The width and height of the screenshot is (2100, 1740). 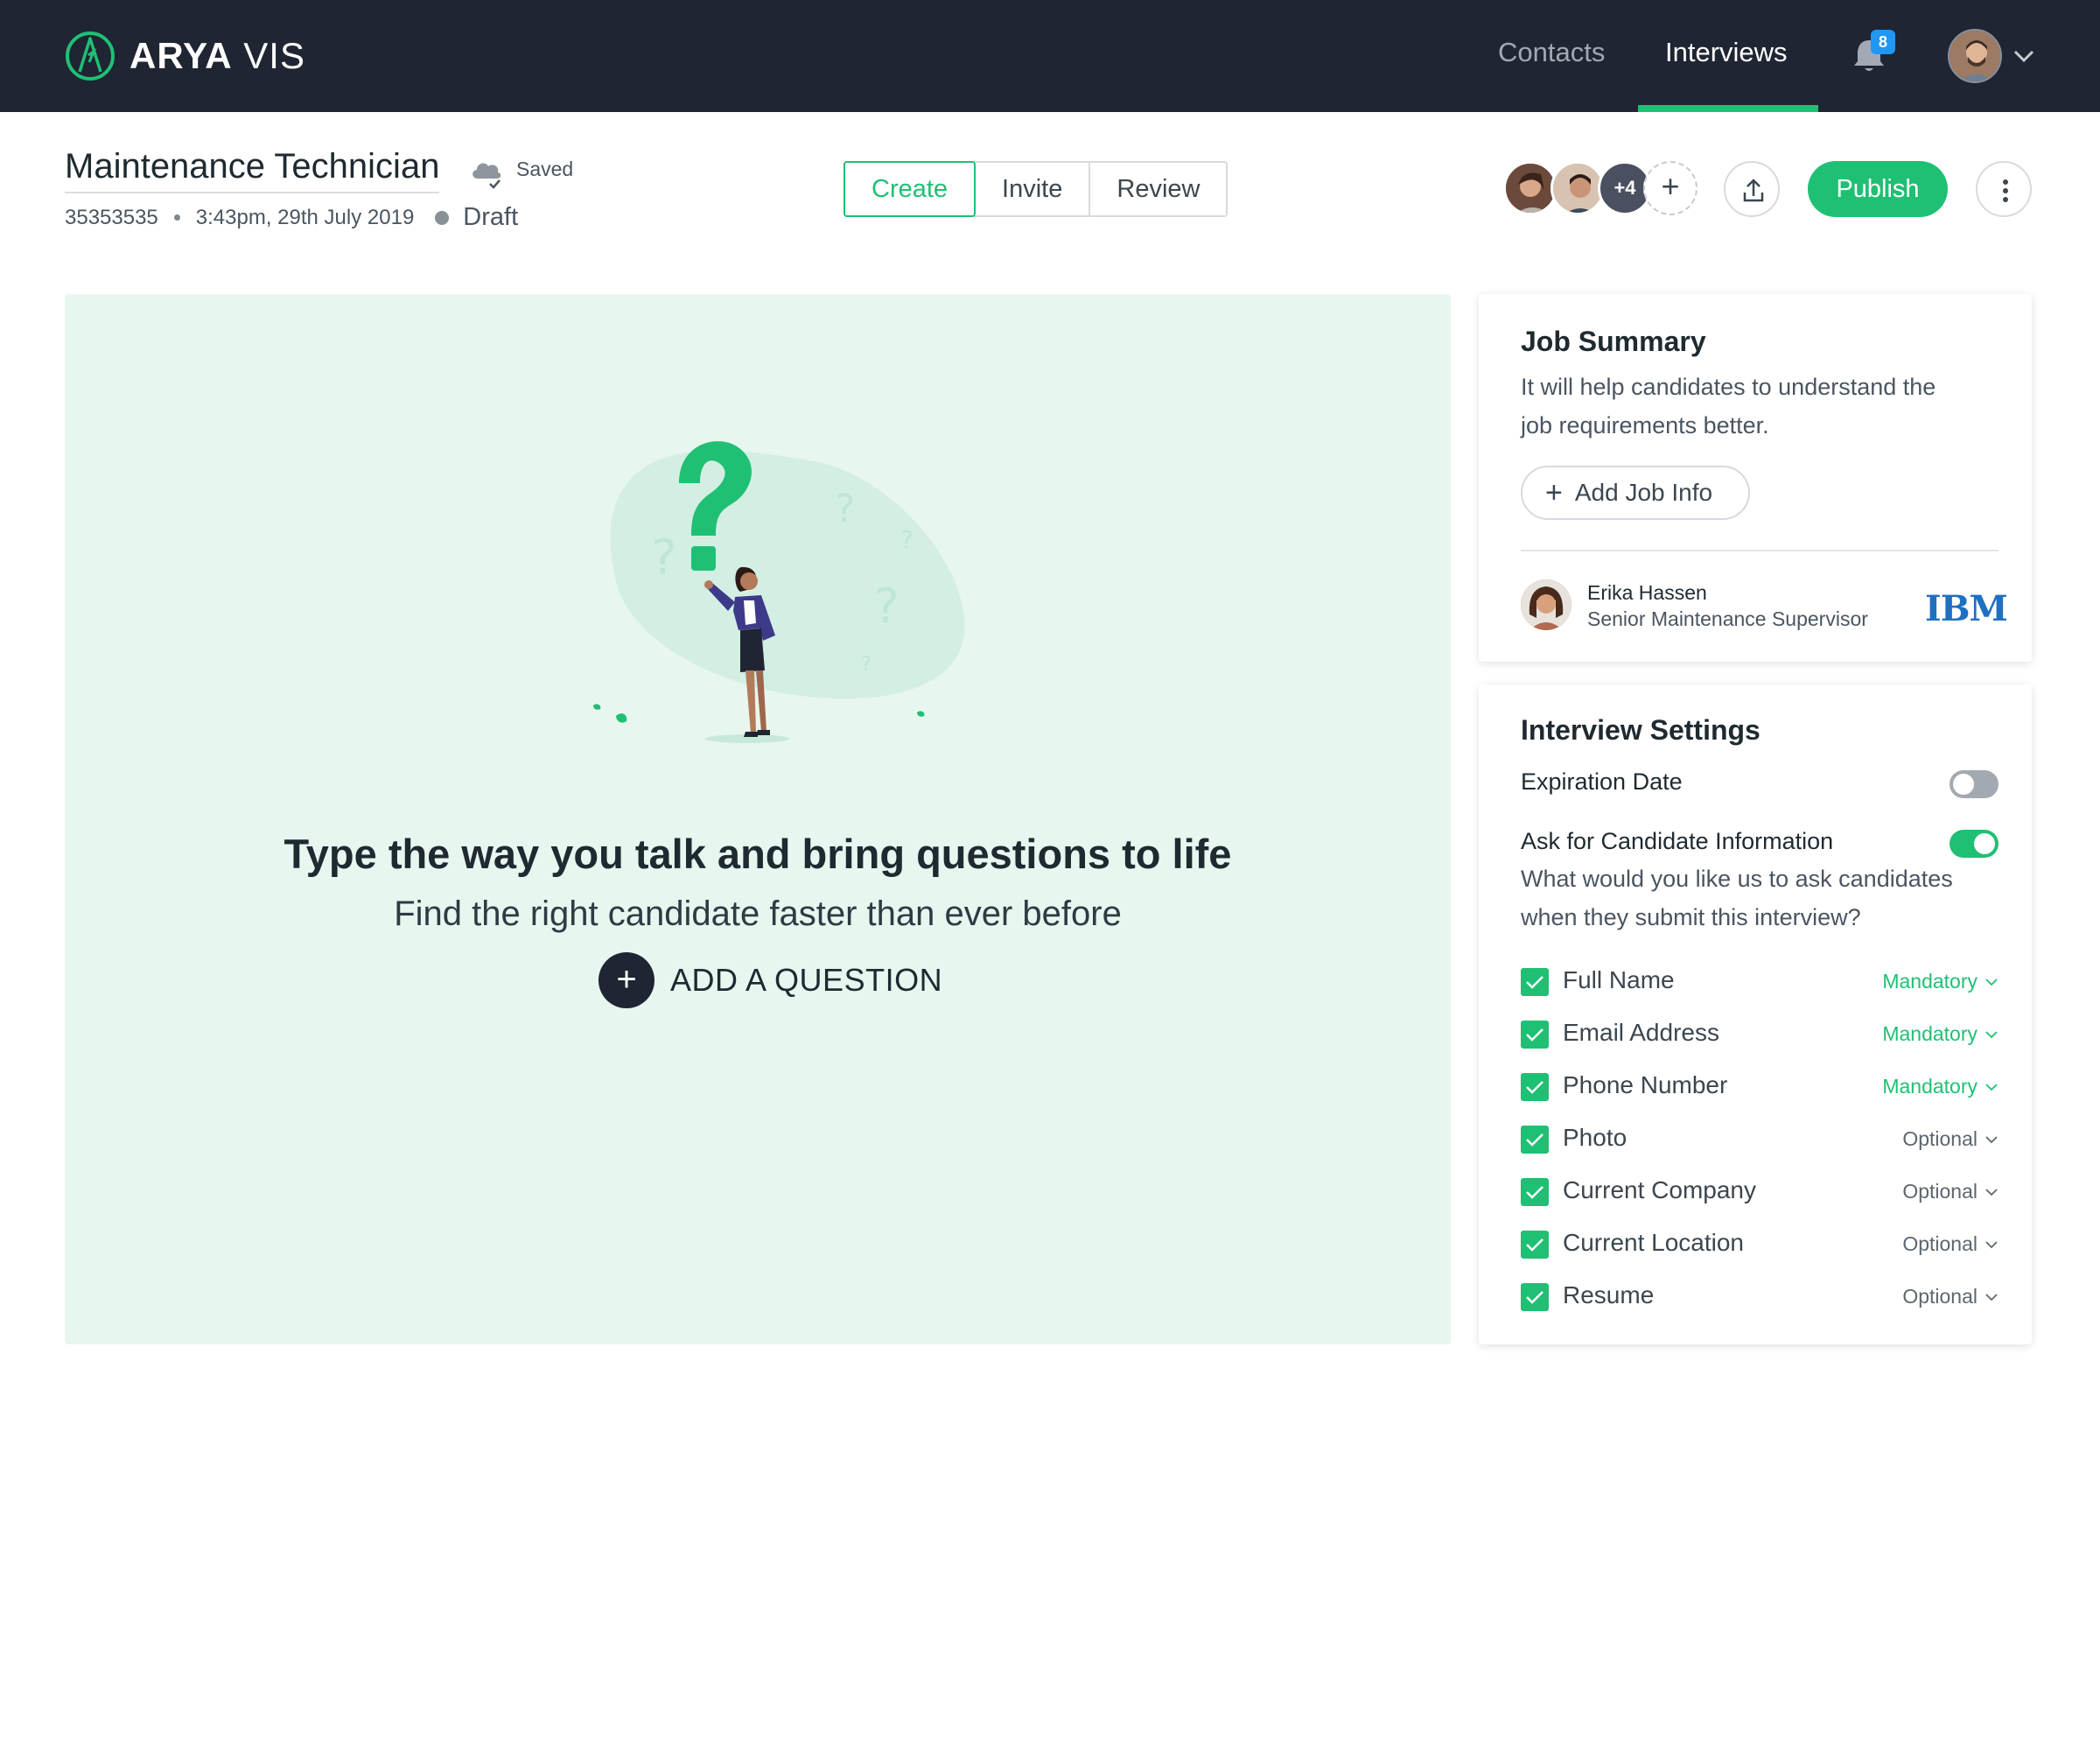 What do you see at coordinates (1966, 608) in the screenshot?
I see `ibm-logo: IBM` at bounding box center [1966, 608].